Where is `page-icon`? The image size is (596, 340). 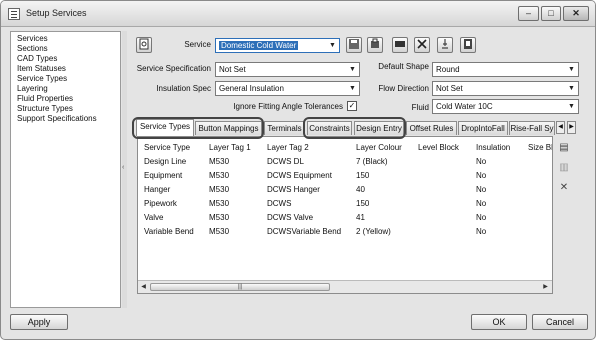 page-icon is located at coordinates (144, 45).